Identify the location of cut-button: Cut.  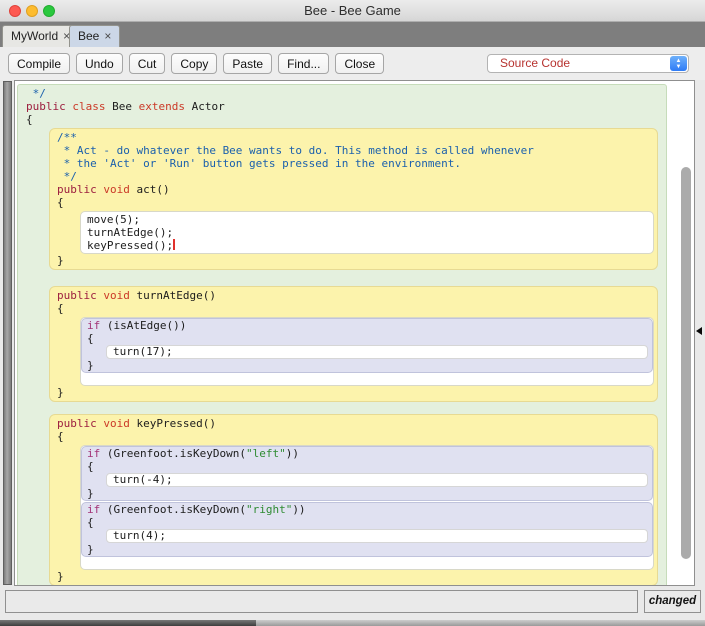
(147, 63).